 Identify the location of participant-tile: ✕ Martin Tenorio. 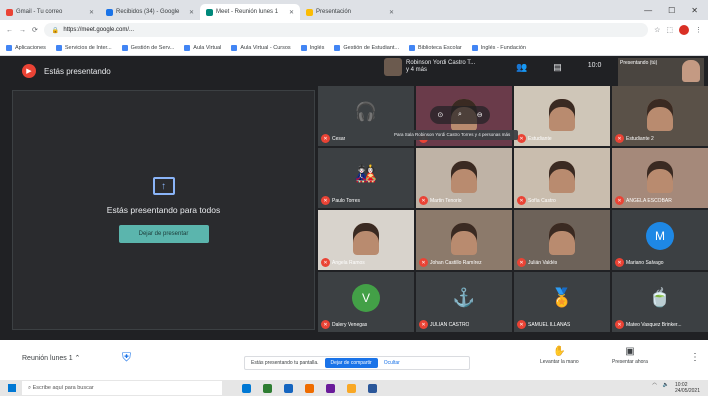
(464, 178).